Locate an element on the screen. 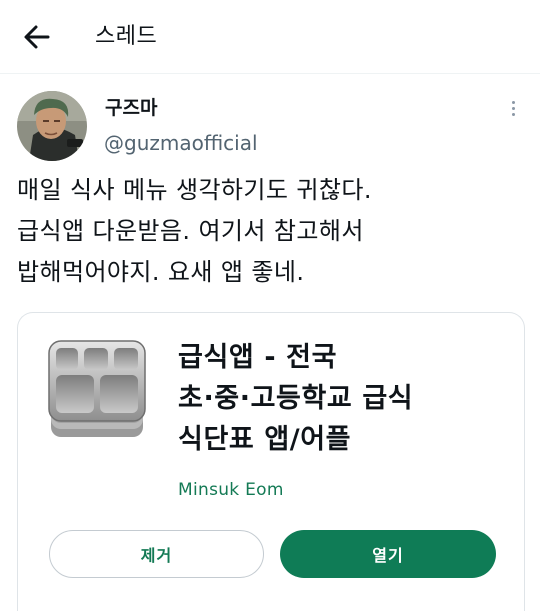 The image size is (540, 611). app-title-line: 식단표 앱/어플 is located at coordinates (265, 439).